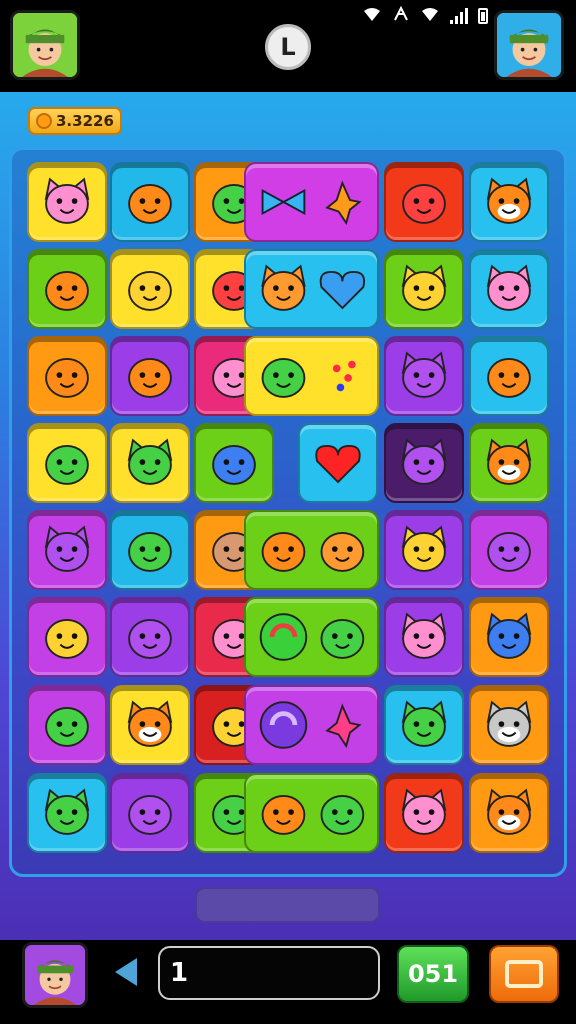  I want to click on answer-input: 1, so click(269, 973).